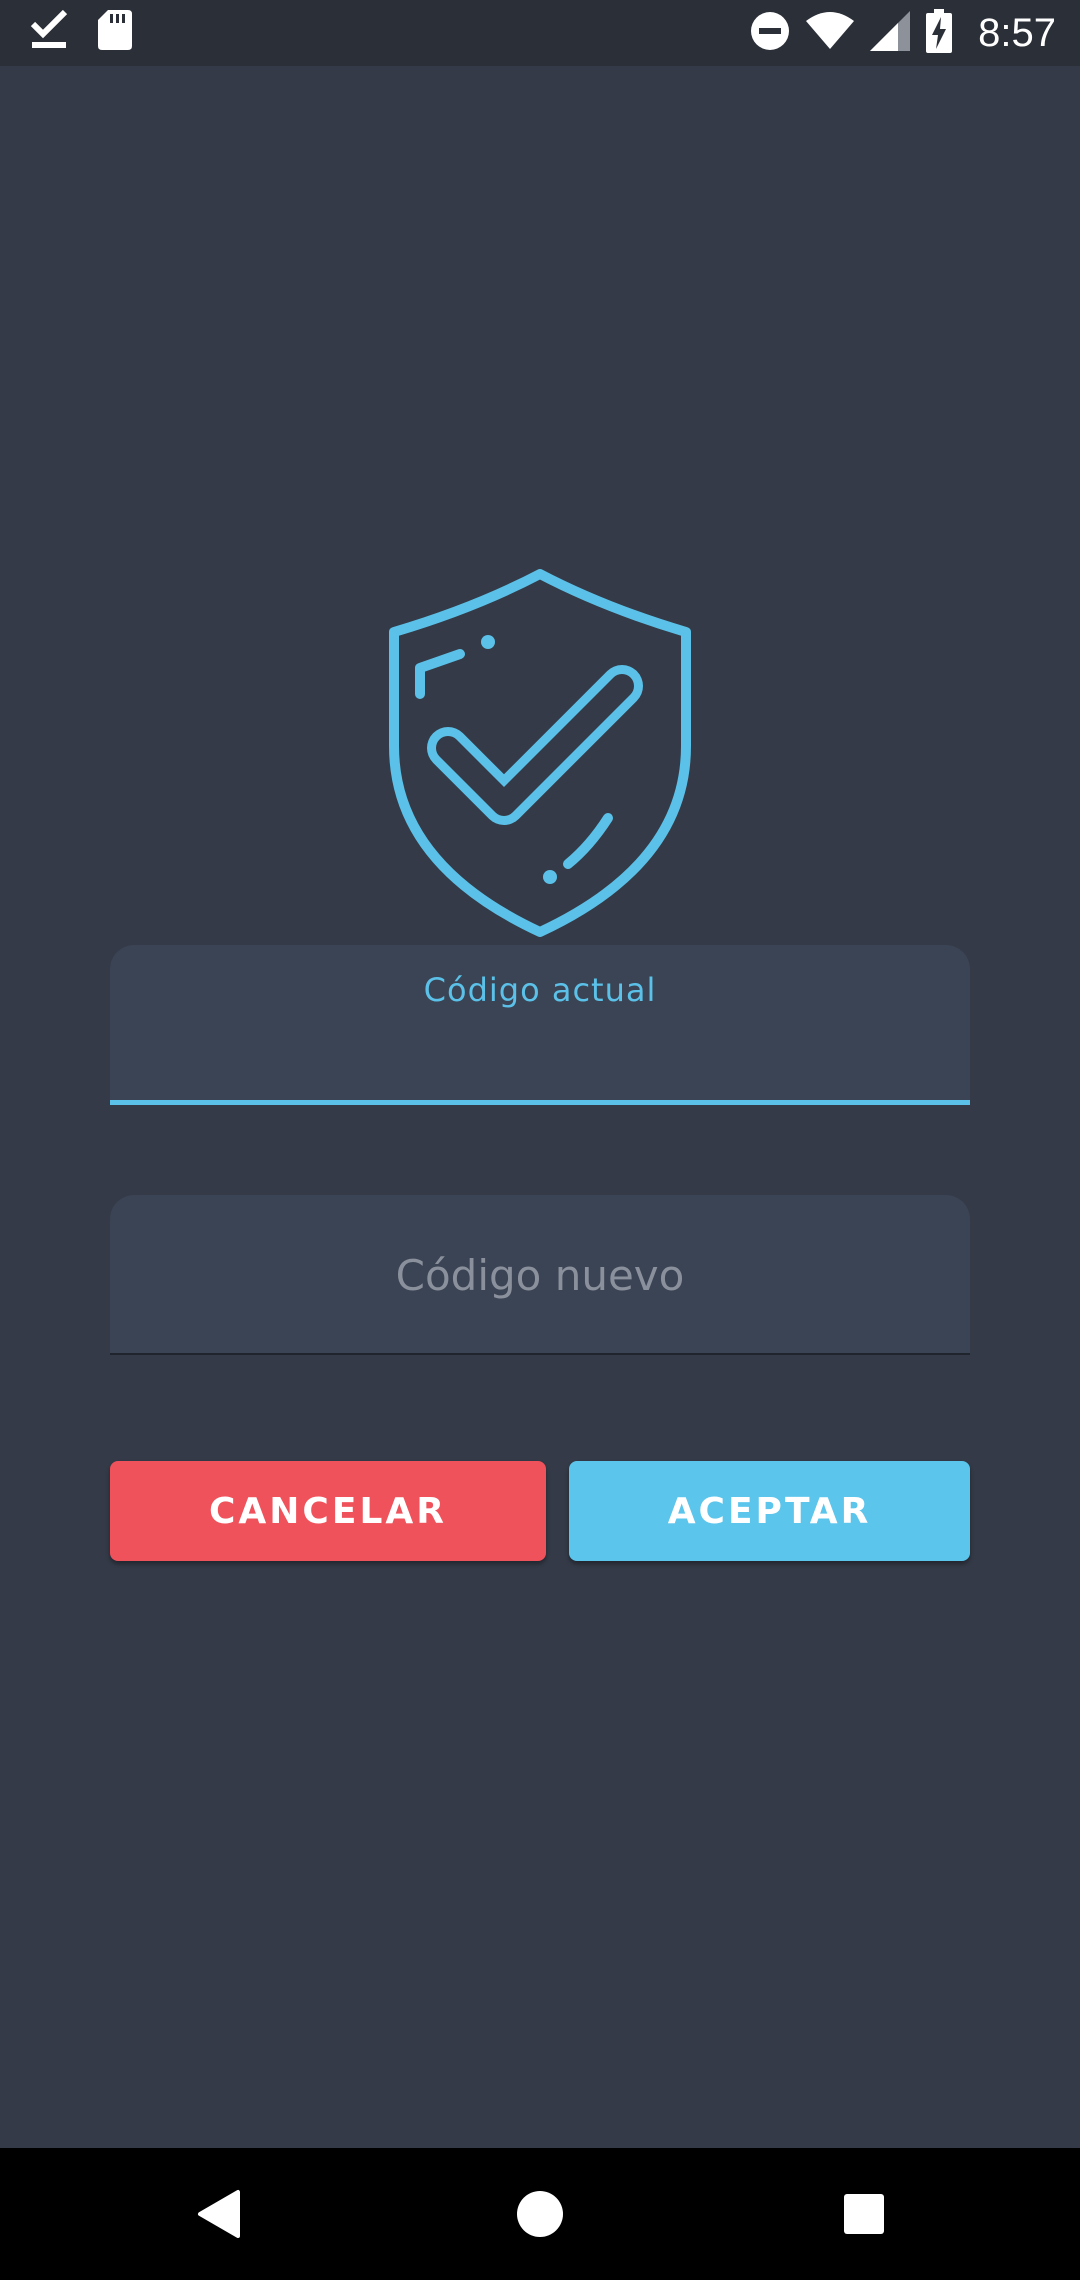  I want to click on current-code-input, so click(540, 1045).